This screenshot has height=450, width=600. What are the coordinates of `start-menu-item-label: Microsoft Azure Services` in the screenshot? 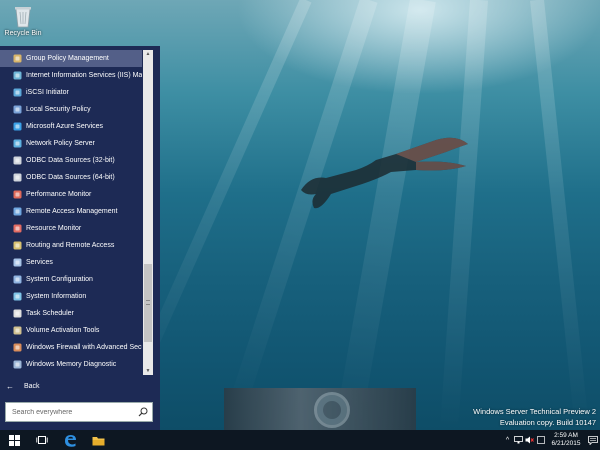 It's located at (65, 126).